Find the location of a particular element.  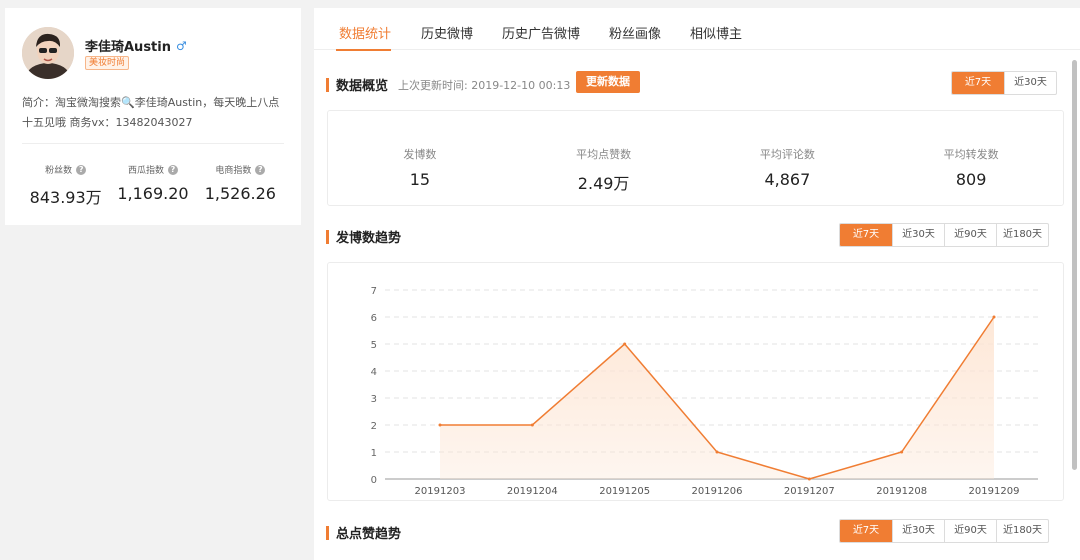

stat-xigua-index: 西瓜指数? 1,169.20 is located at coordinates (152, 185).